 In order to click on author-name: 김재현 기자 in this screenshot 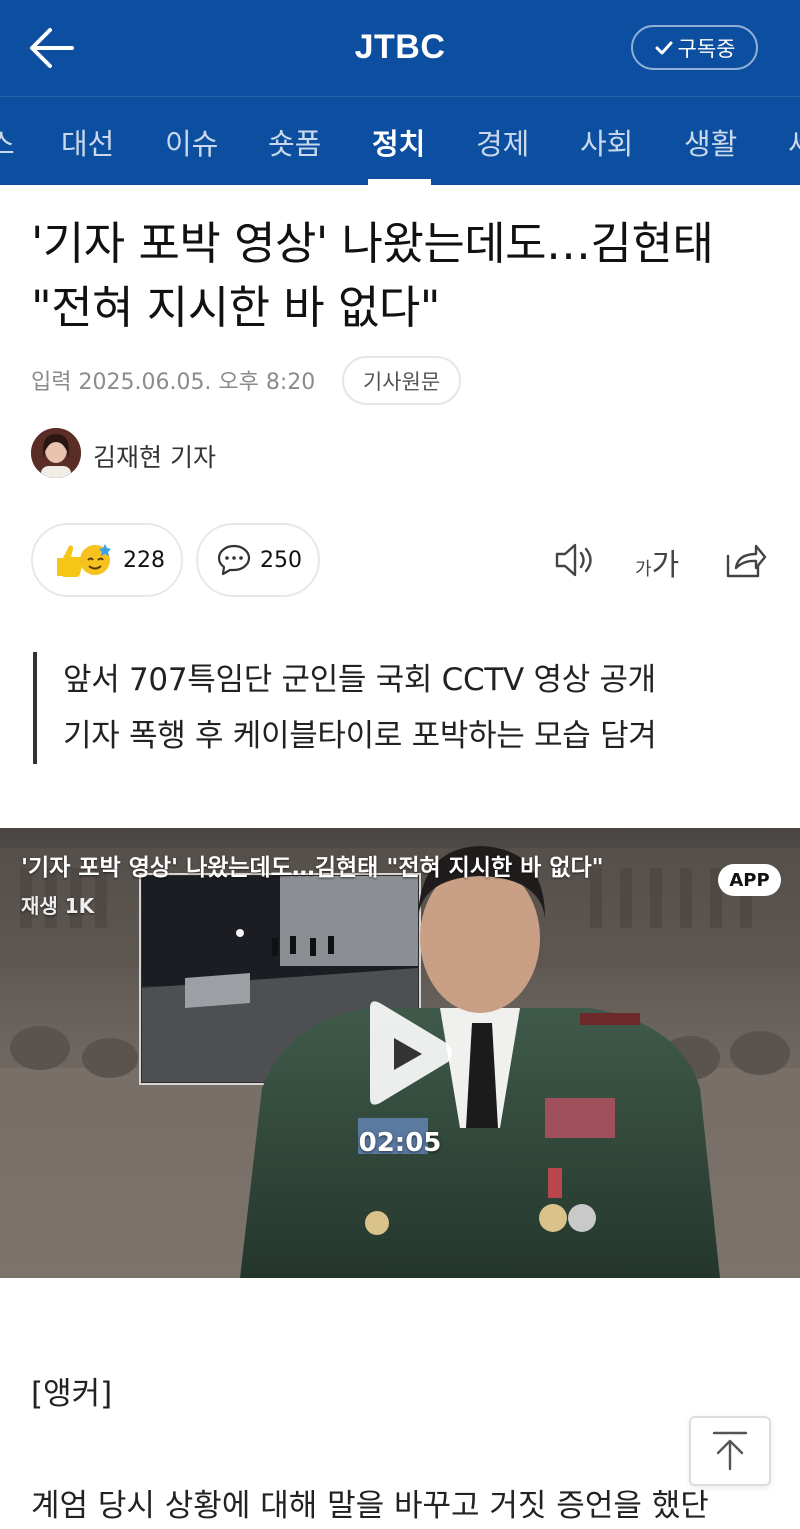, I will do `click(154, 456)`.